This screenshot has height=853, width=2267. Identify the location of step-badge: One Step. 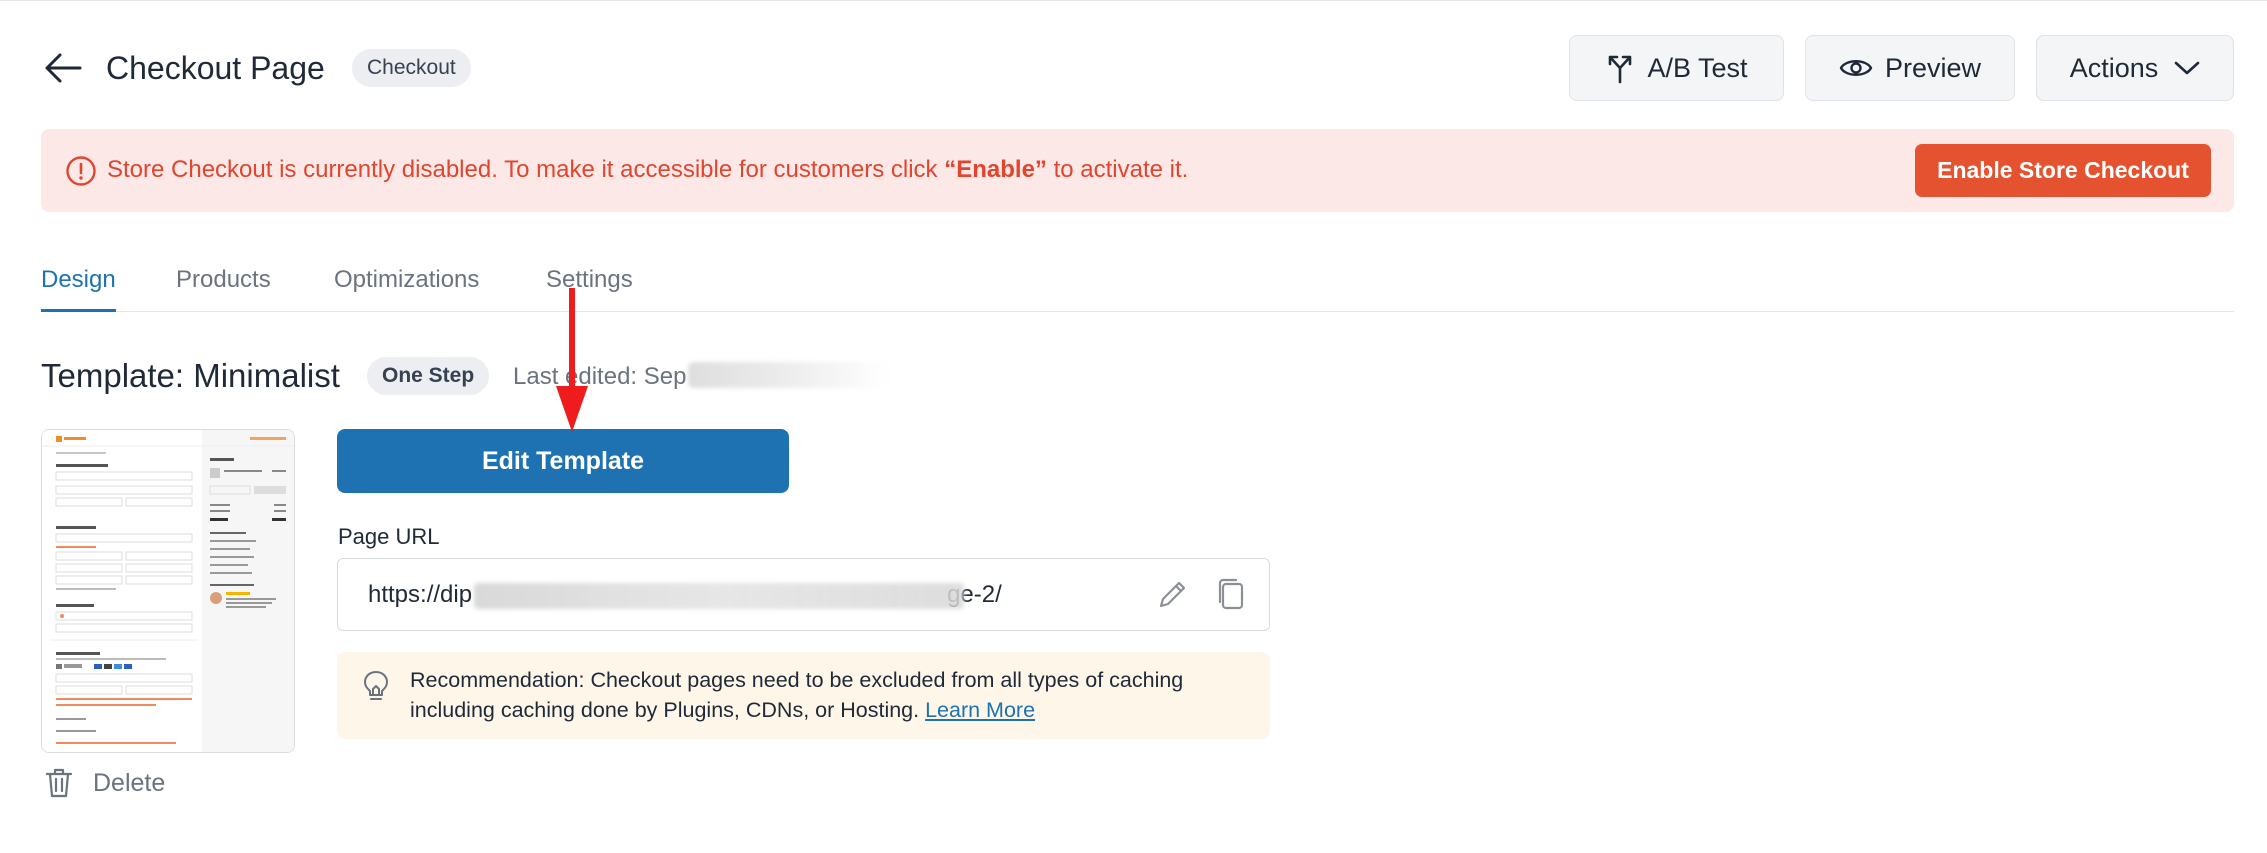
(428, 376).